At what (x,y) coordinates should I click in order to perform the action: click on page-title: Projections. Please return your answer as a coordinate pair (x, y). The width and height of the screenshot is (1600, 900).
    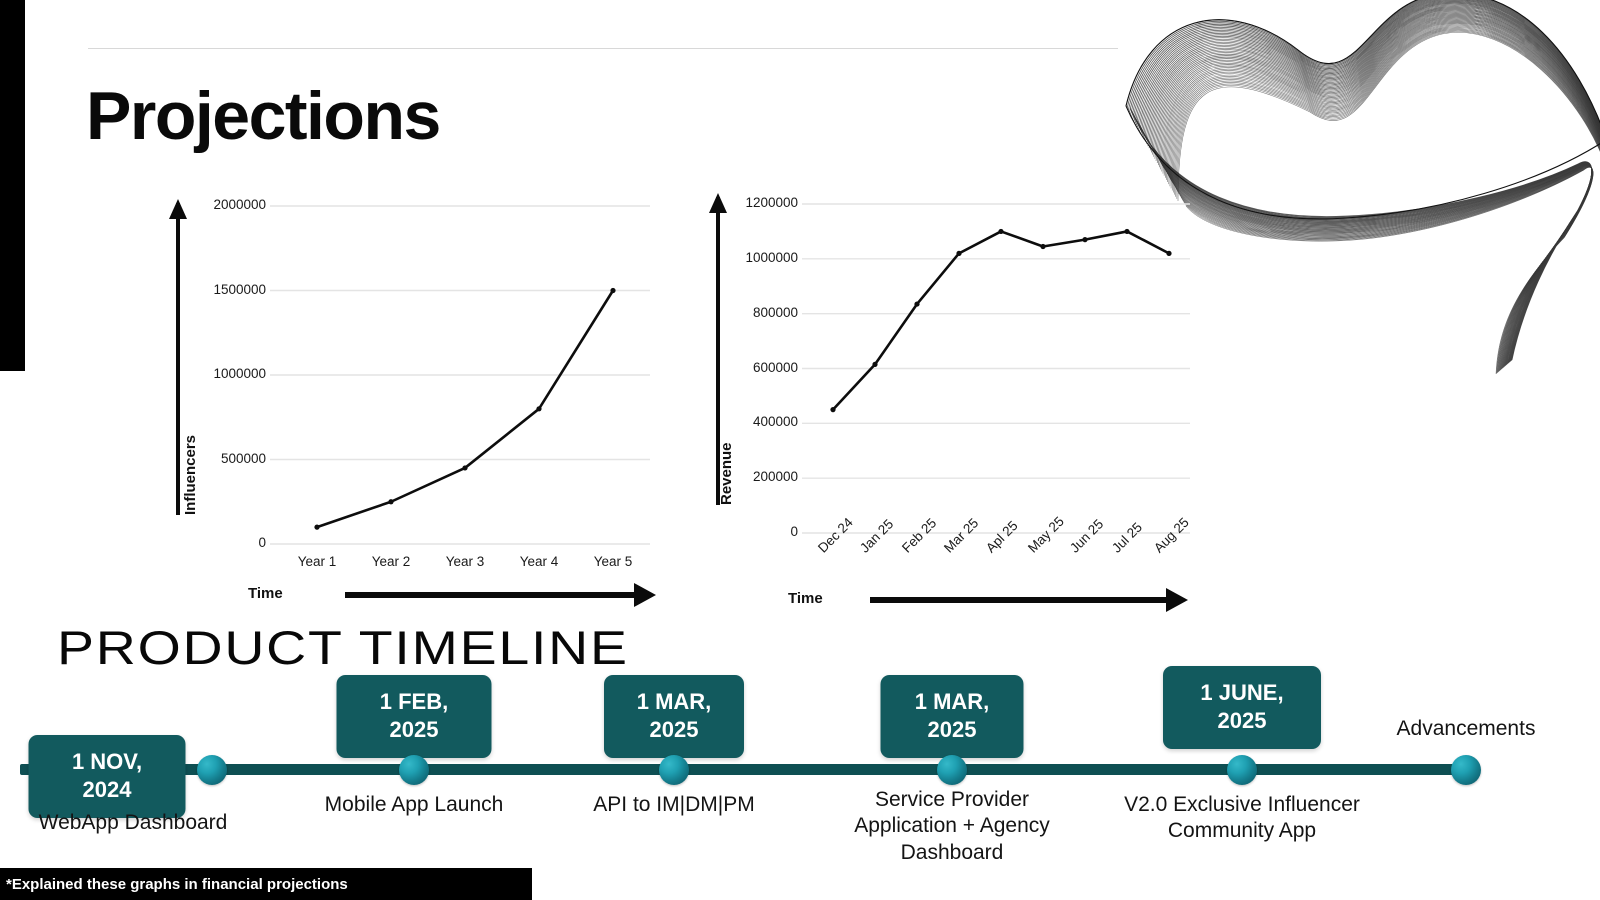
    Looking at the image, I should click on (263, 116).